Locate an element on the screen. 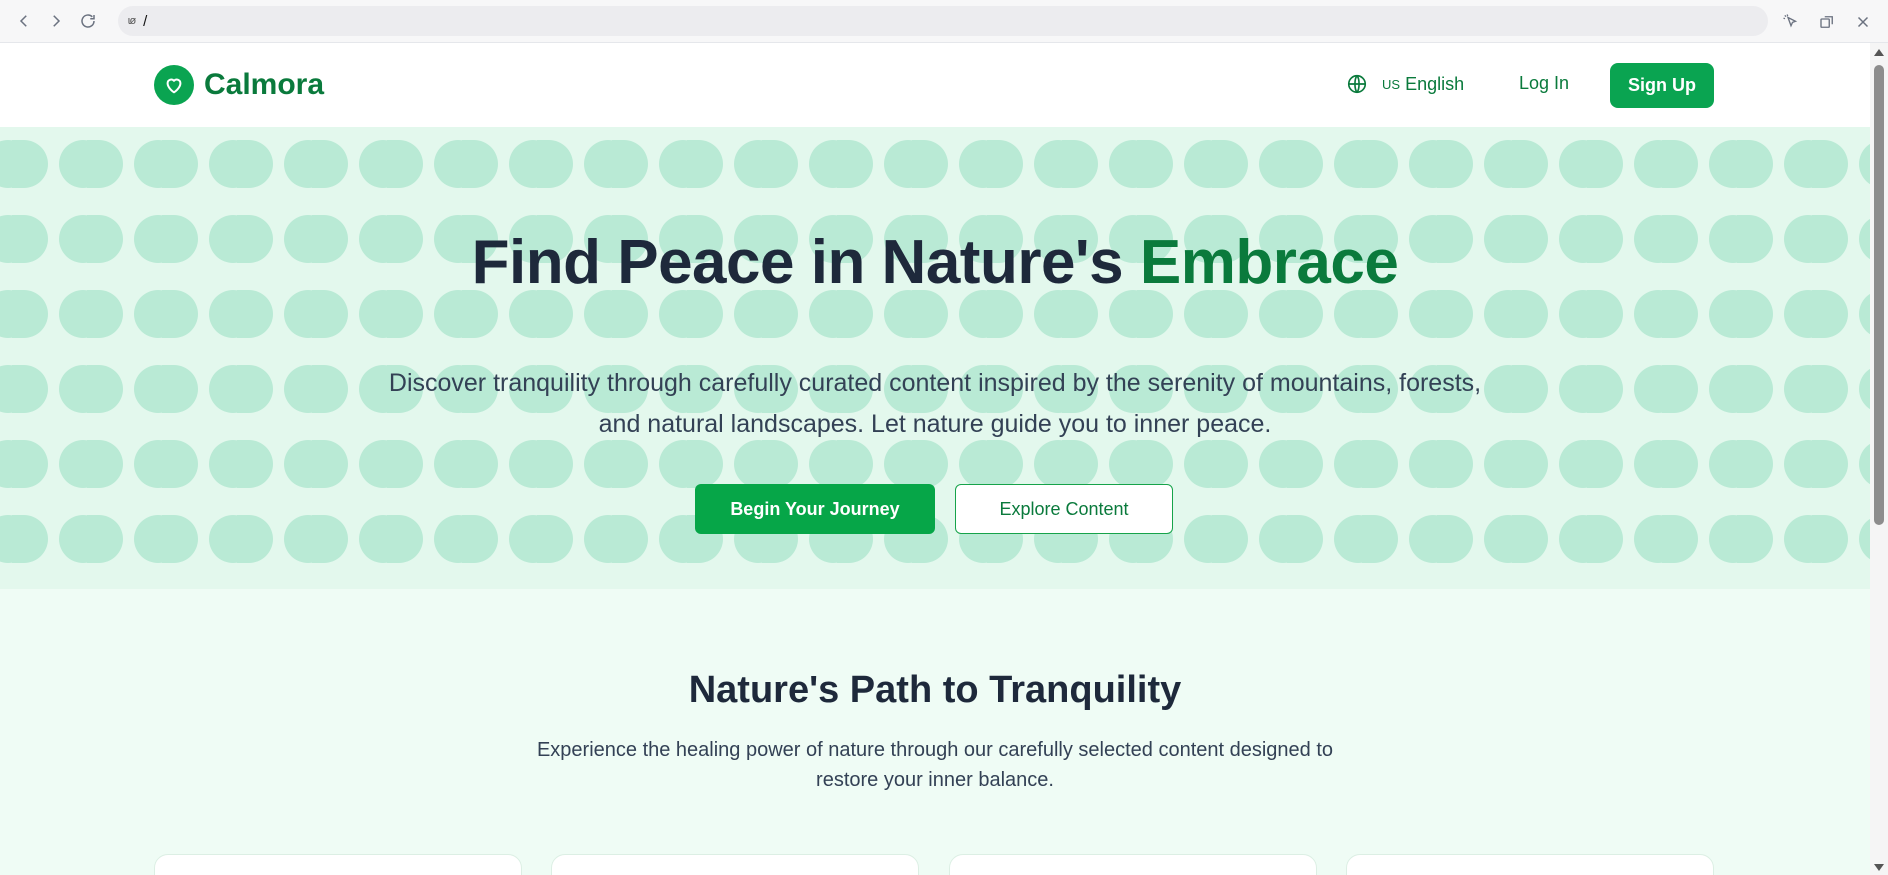 The image size is (1888, 875). site-header: Calmora US English Log In Sign Up is located at coordinates (935, 85).